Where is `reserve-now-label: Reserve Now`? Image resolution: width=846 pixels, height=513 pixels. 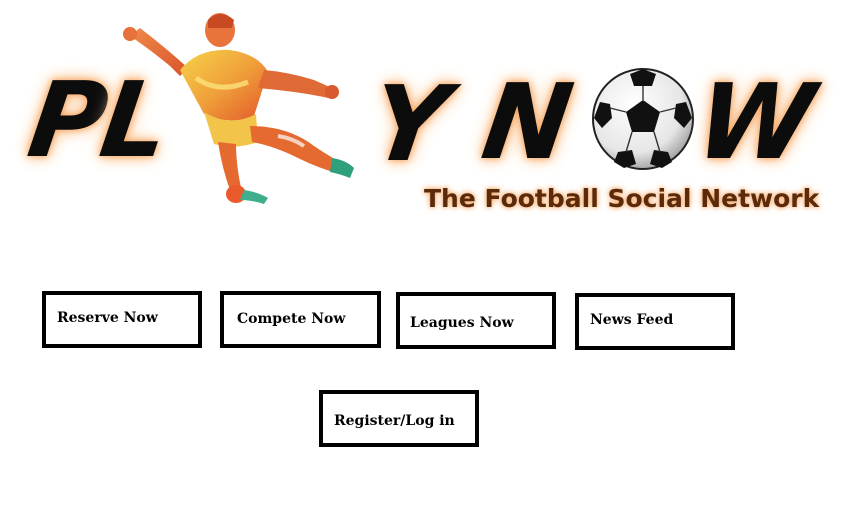 reserve-now-label: Reserve Now is located at coordinates (107, 317).